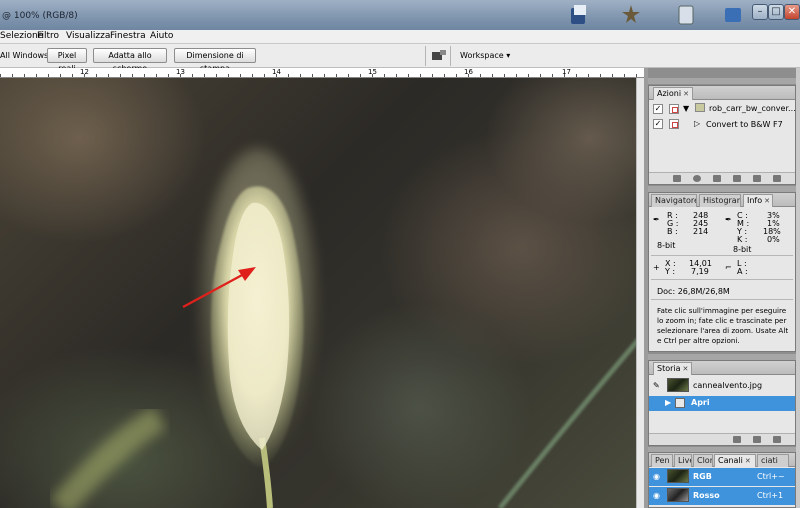  I want to click on play-icon, so click(717, 178).